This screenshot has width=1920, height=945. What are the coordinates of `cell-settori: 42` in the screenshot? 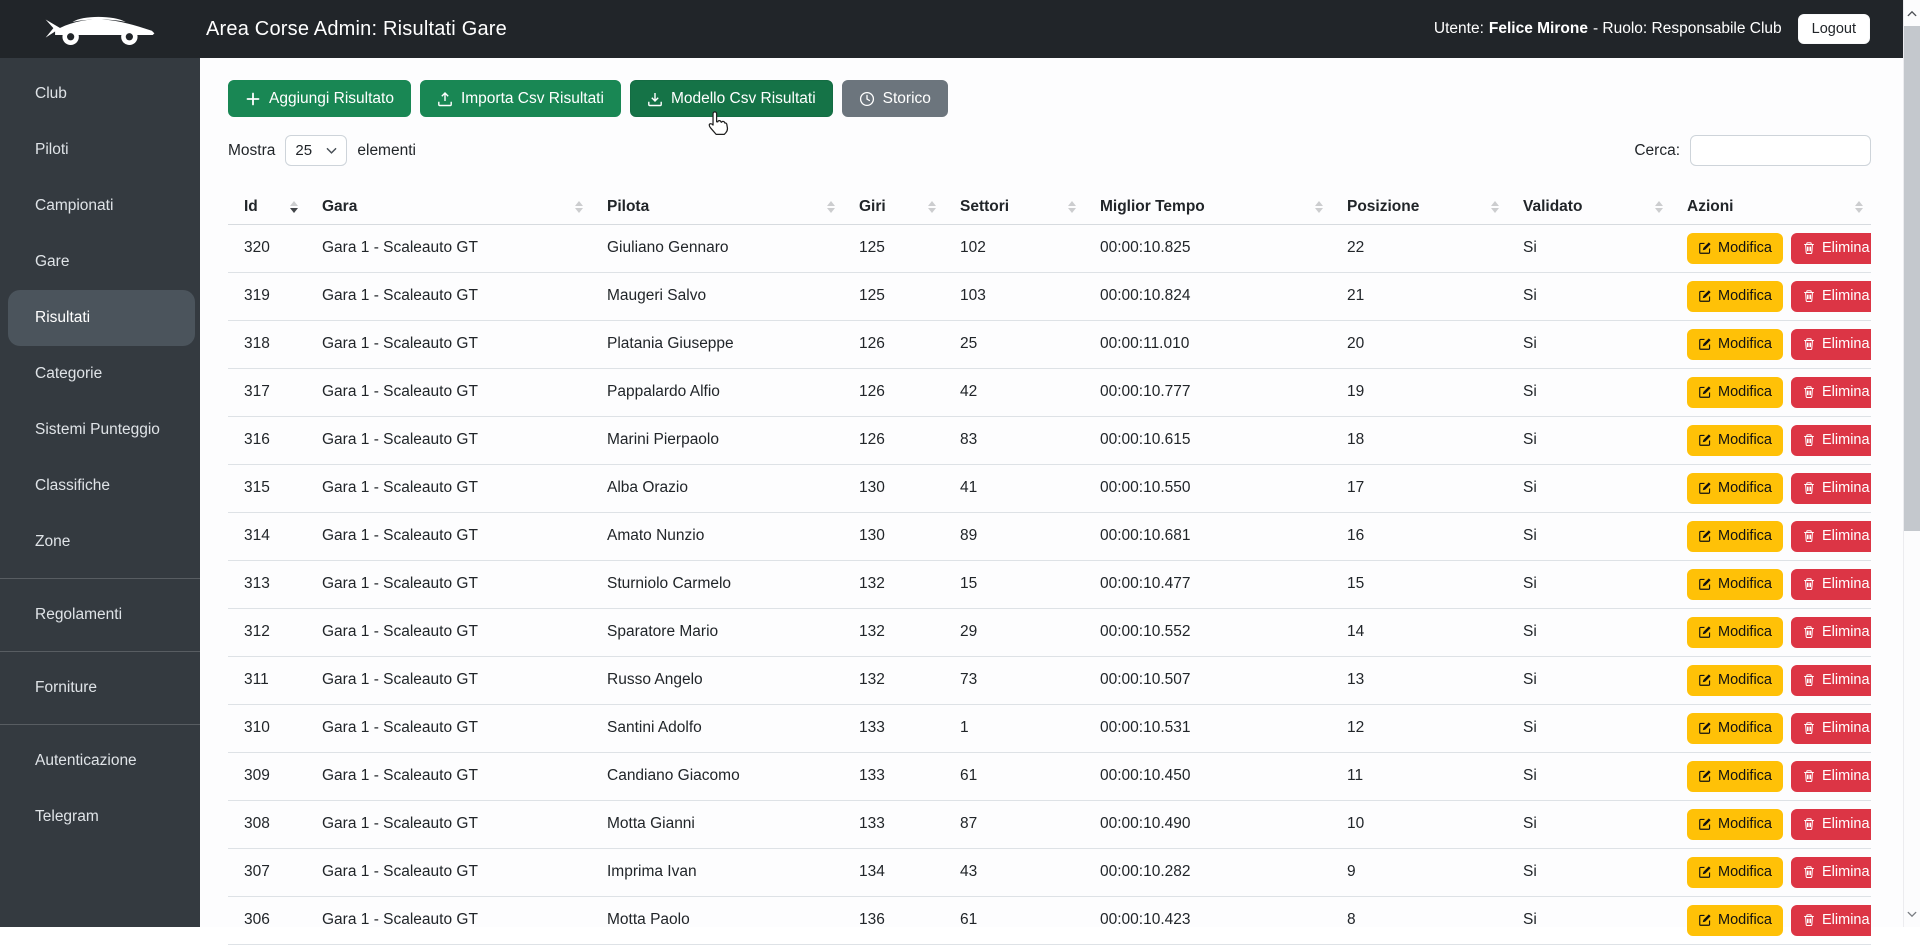 It's located at (1014, 392).